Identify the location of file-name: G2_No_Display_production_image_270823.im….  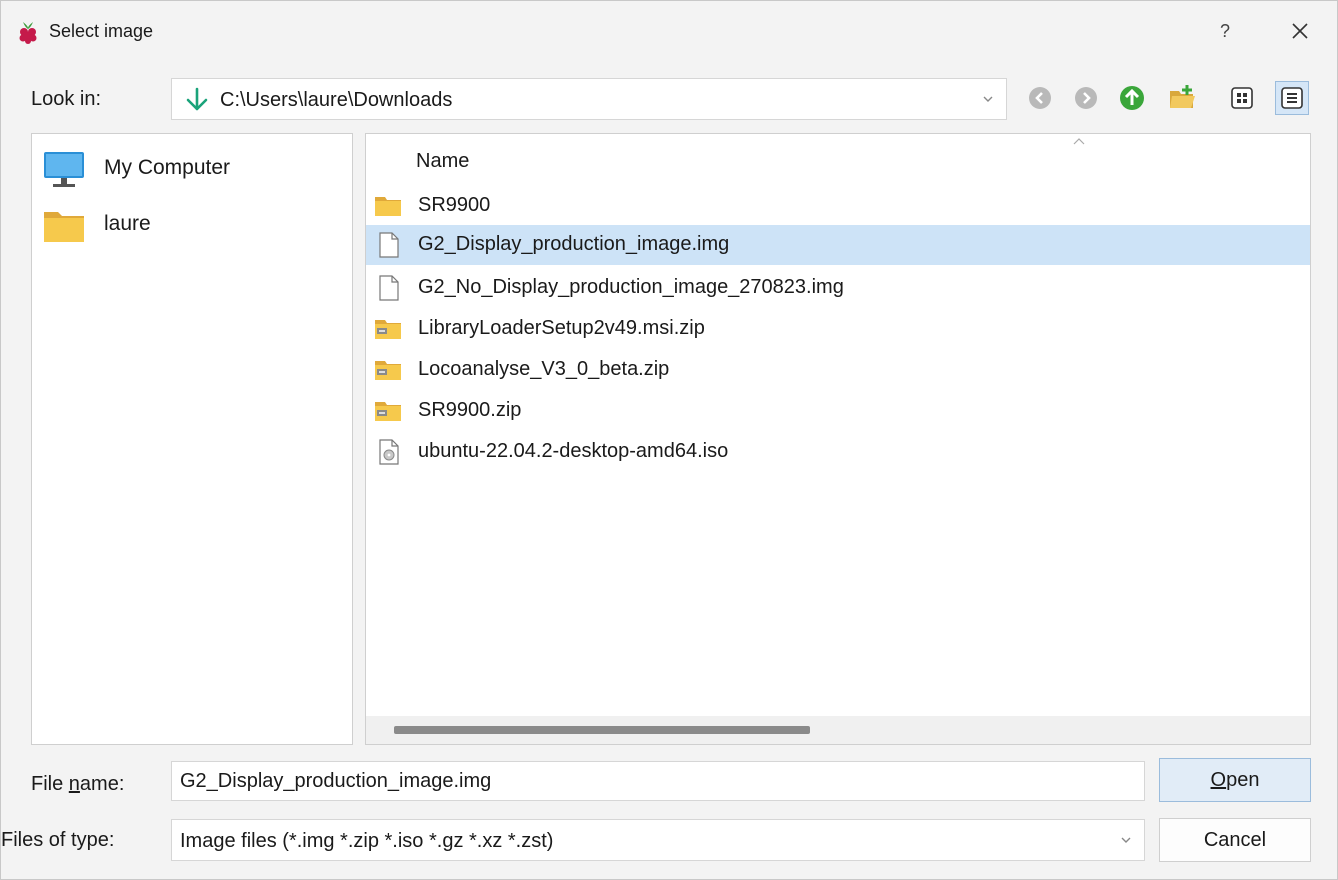
(631, 287).